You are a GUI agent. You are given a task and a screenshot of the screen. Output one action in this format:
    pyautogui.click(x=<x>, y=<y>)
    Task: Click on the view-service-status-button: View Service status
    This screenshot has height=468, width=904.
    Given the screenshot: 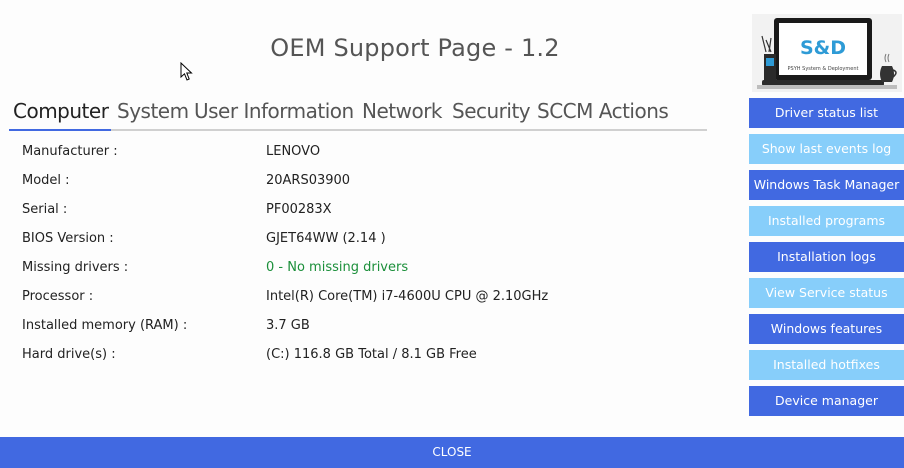 What is the action you would take?
    pyautogui.click(x=826, y=293)
    